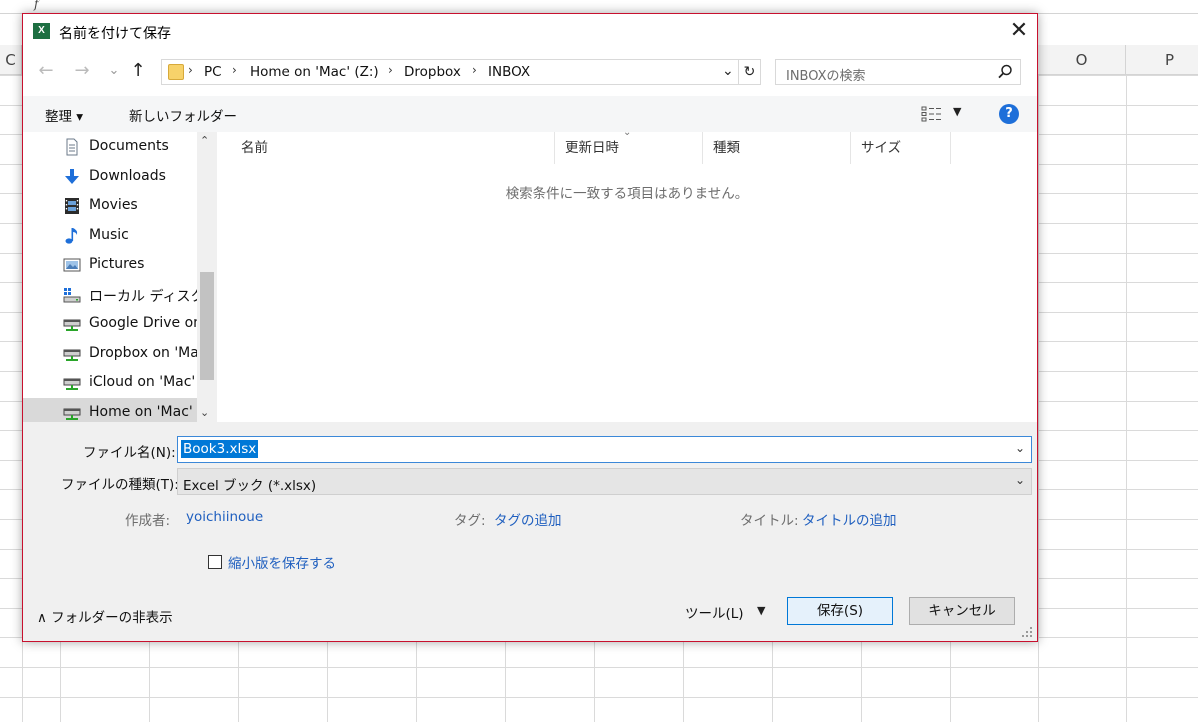 The image size is (1198, 722). Describe the element at coordinates (627, 194) in the screenshot. I see `empty-folder-message: 検索条件に一致する項目はありません。` at that location.